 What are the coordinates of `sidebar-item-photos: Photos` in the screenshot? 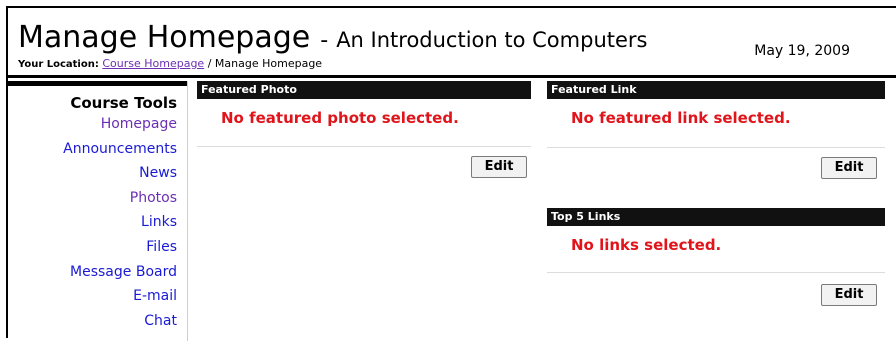 It's located at (97, 198).